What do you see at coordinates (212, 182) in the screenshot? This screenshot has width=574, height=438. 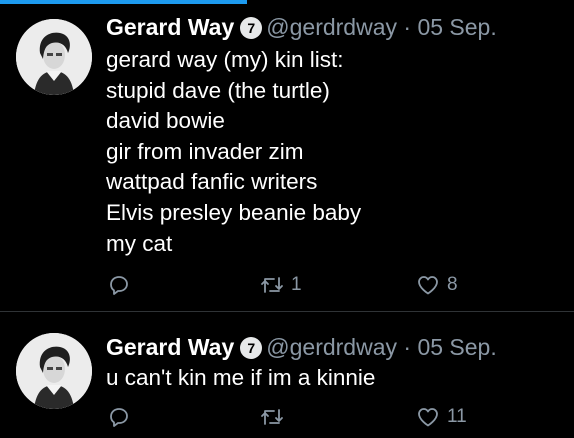 I see `tweet-text-line: wattpad fanfic writers` at bounding box center [212, 182].